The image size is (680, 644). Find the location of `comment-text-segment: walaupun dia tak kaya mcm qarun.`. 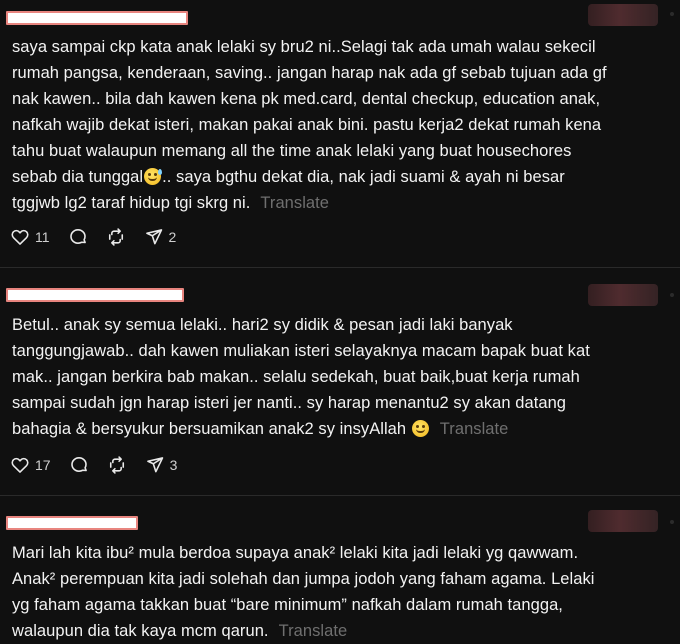

comment-text-segment: walaupun dia tak kaya mcm qarun. is located at coordinates (140, 631).